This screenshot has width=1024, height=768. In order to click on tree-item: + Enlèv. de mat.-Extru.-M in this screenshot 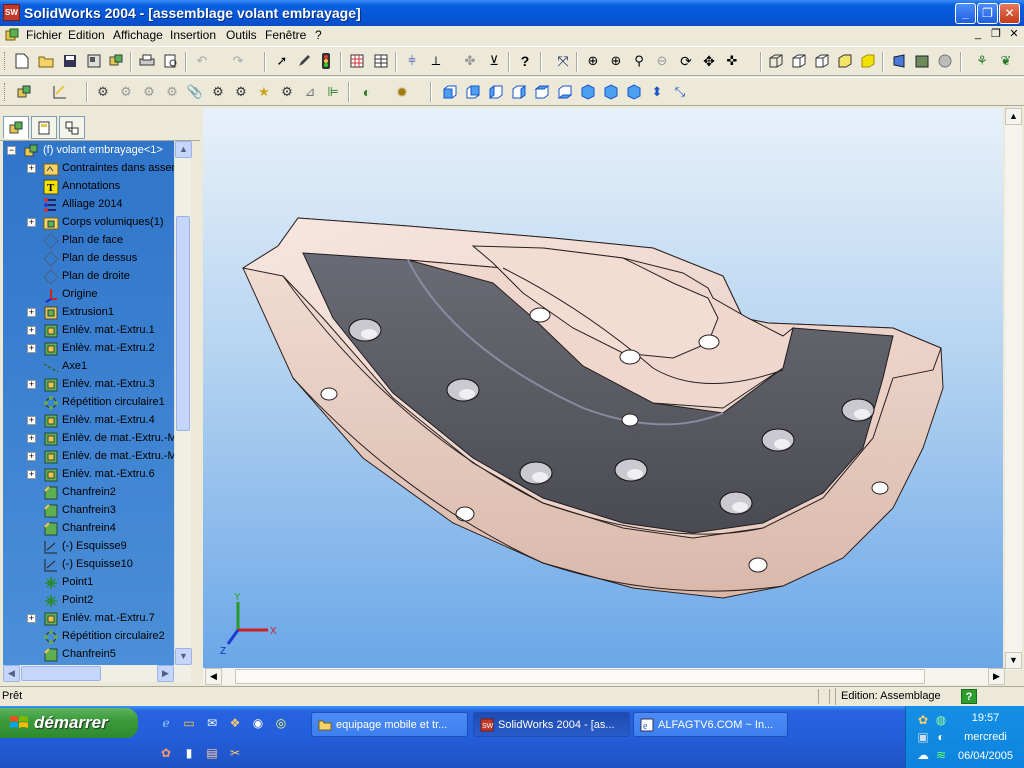, I will do `click(88, 457)`.